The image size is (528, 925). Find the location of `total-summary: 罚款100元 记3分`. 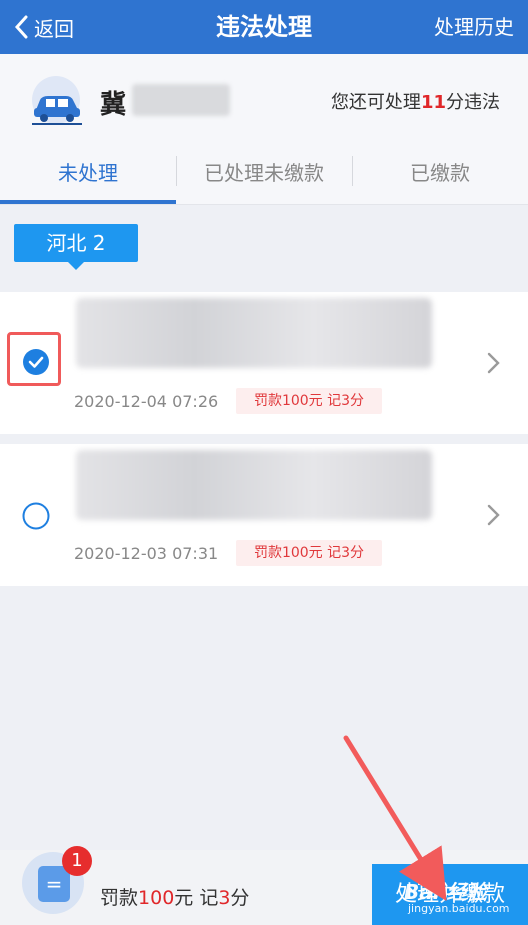

total-summary: 罚款100元 记3分 is located at coordinates (174, 896).